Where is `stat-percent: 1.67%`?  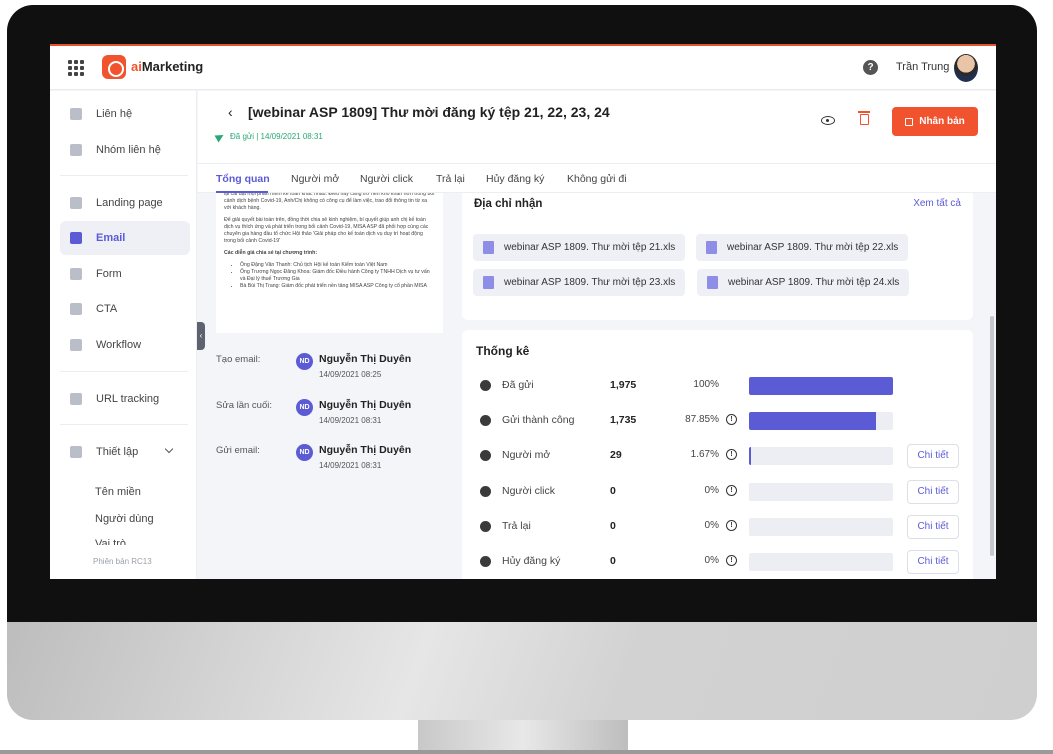
stat-percent: 1.67% is located at coordinates (704, 454).